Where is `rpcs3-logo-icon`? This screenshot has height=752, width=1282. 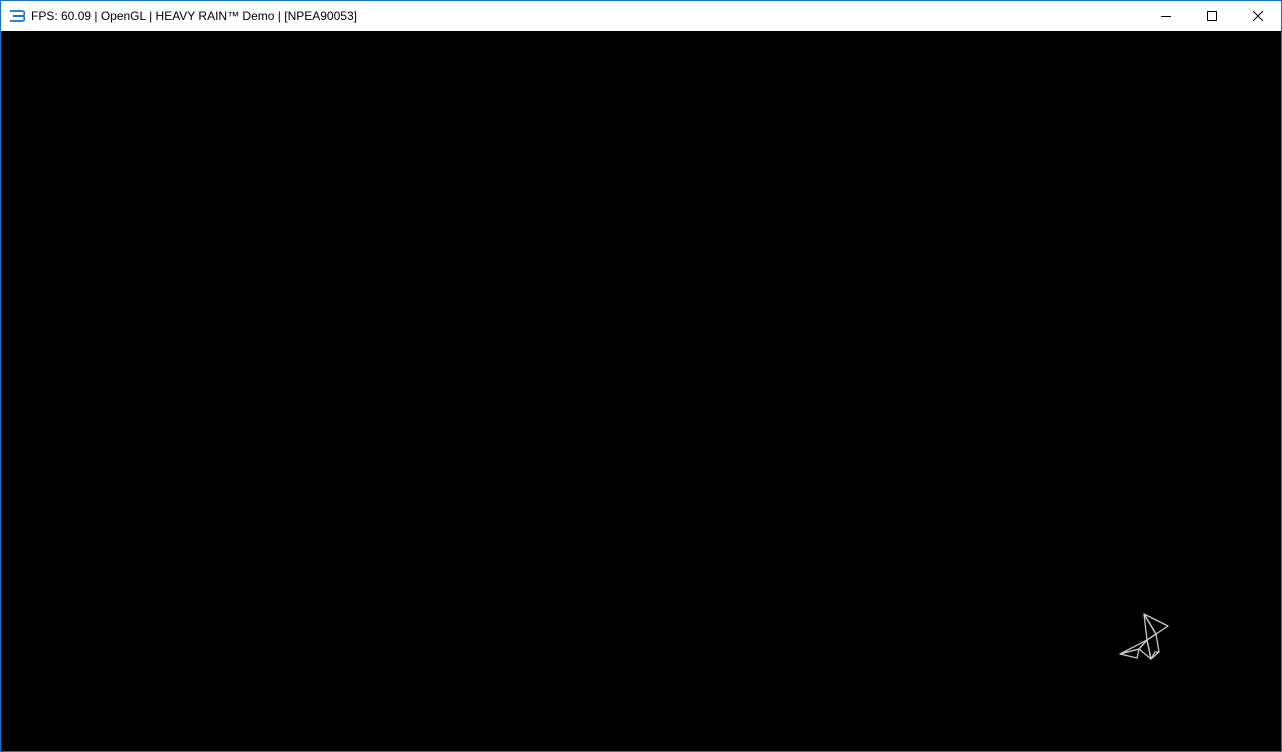 rpcs3-logo-icon is located at coordinates (17, 16).